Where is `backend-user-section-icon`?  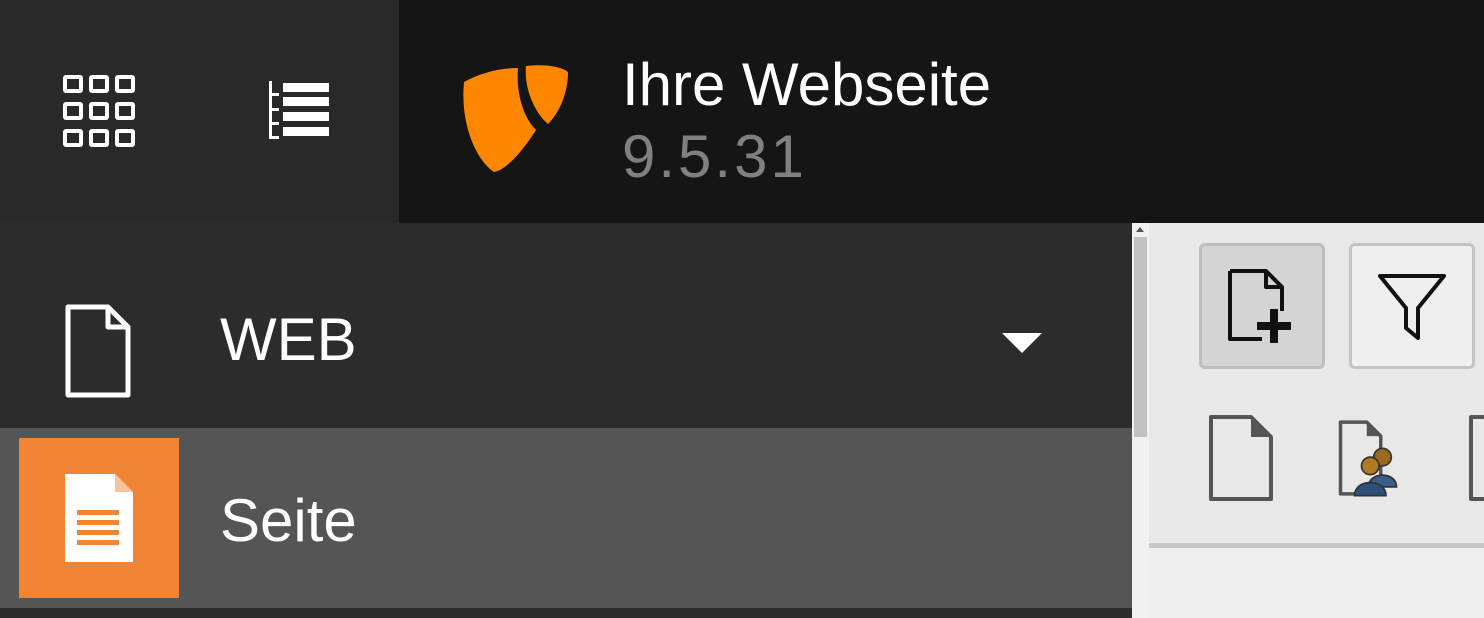 backend-user-section-icon is located at coordinates (1372, 458).